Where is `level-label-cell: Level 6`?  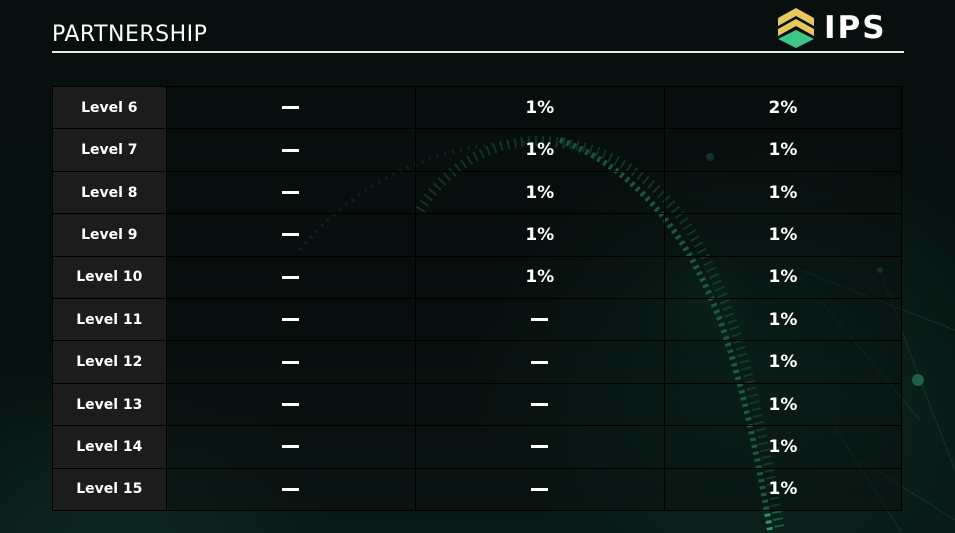 level-label-cell: Level 6 is located at coordinates (109, 108).